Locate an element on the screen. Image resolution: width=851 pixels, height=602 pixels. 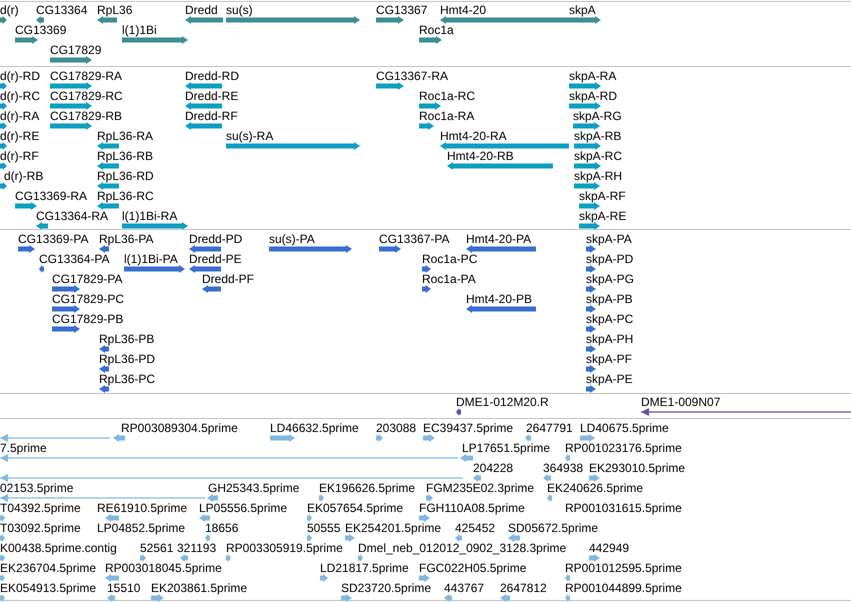
feature-label: EK236704.5prime is located at coordinates (48, 568).